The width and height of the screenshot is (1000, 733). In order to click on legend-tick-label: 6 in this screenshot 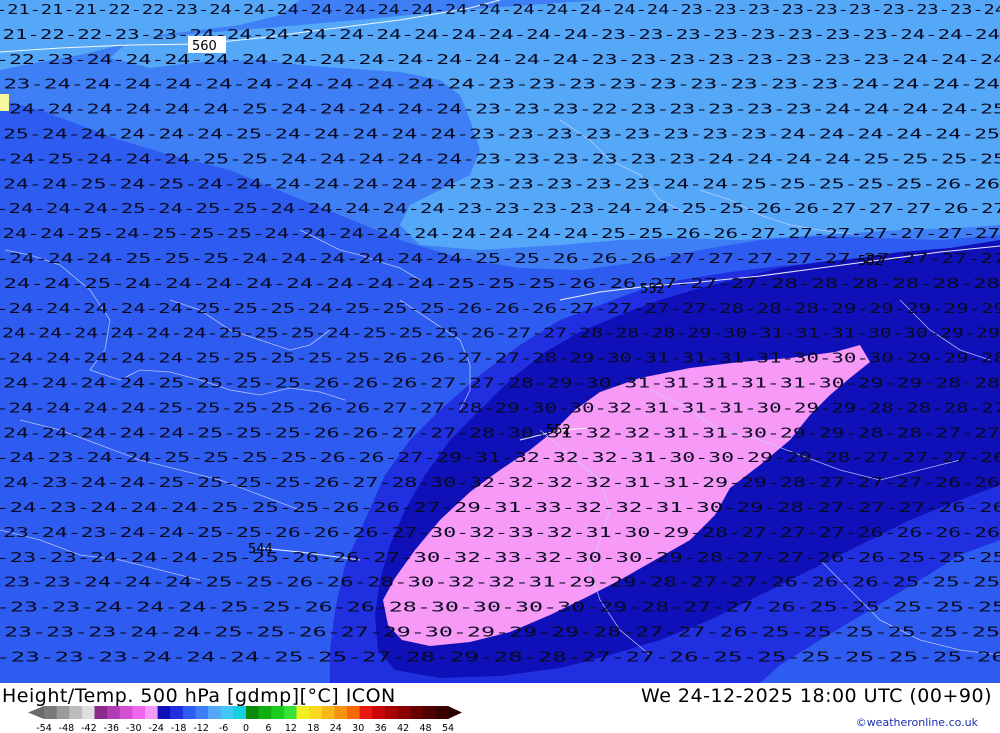, I will do `click(268, 728)`.